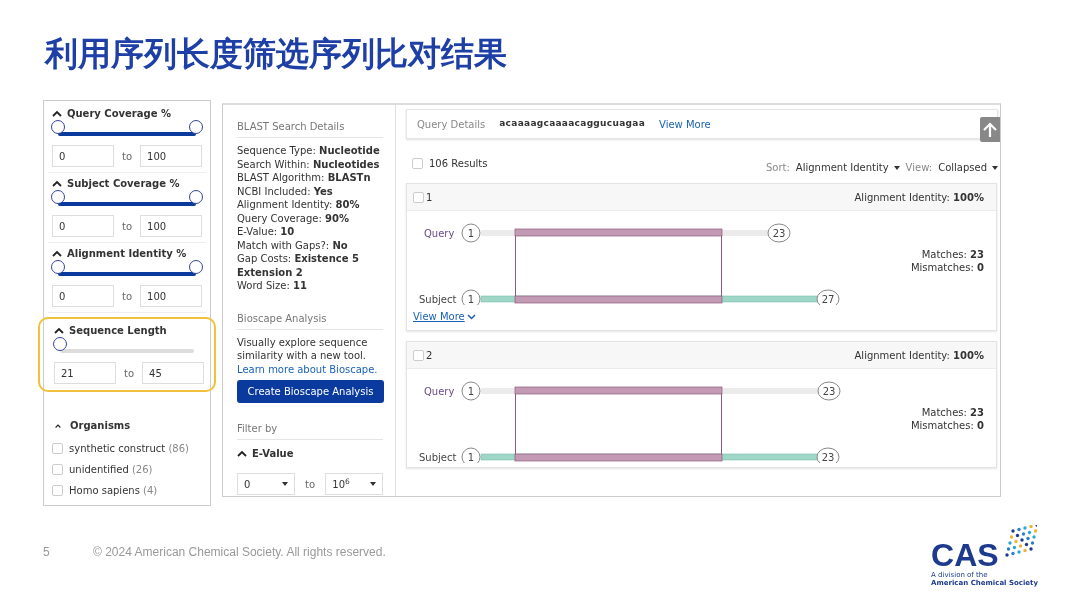 The width and height of the screenshot is (1080, 608). What do you see at coordinates (272, 286) in the screenshot?
I see `detail-text: Word Size: 11` at bounding box center [272, 286].